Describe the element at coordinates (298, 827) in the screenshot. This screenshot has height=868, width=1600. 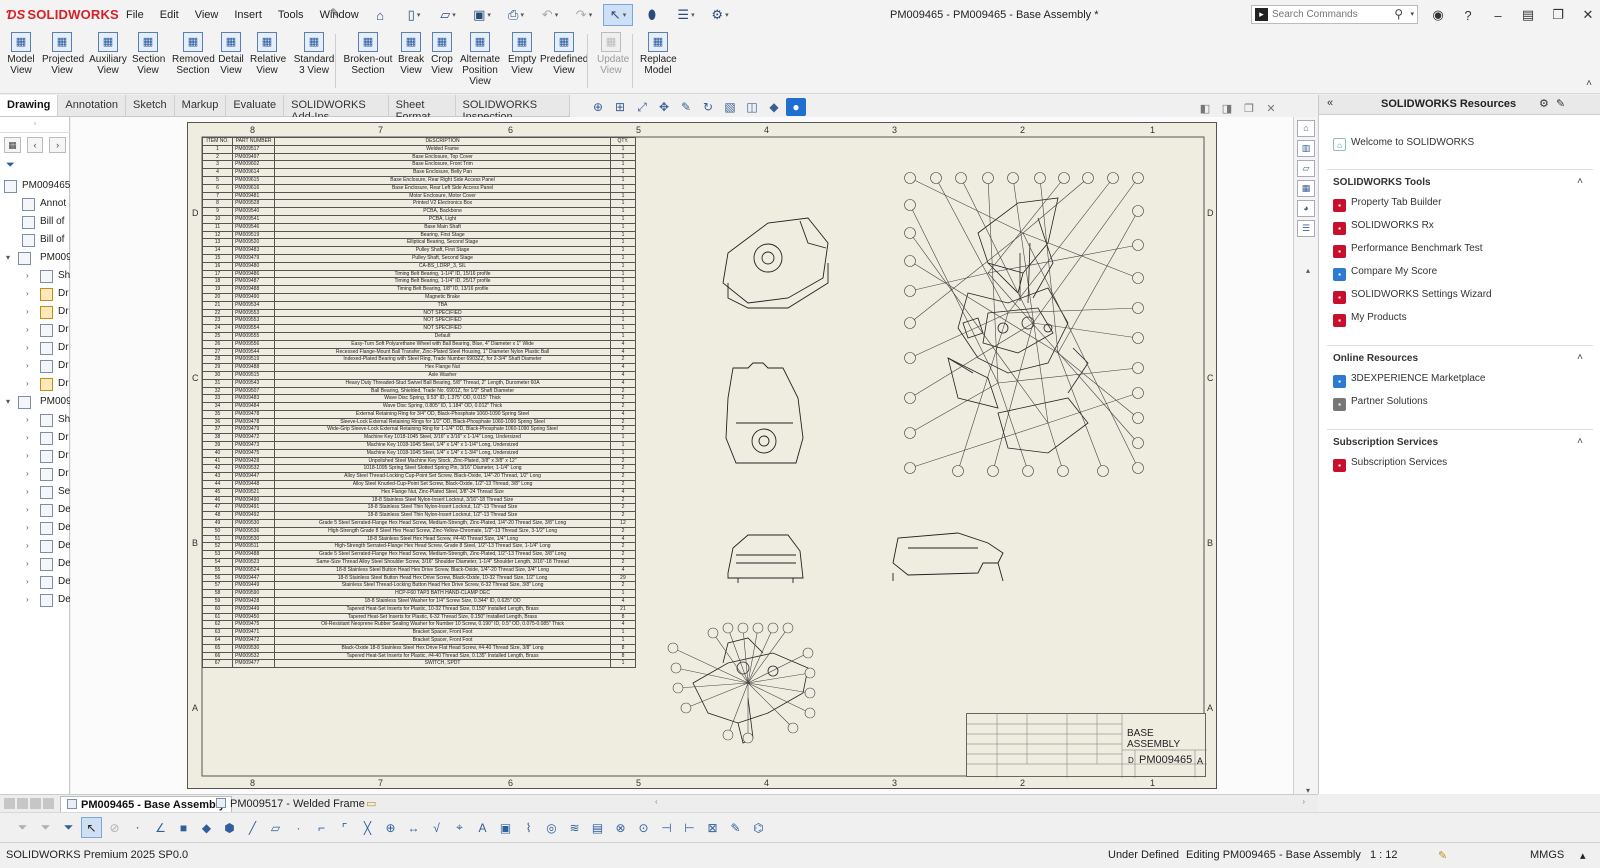
I see `filter-sketch-points-icon: ·` at that location.